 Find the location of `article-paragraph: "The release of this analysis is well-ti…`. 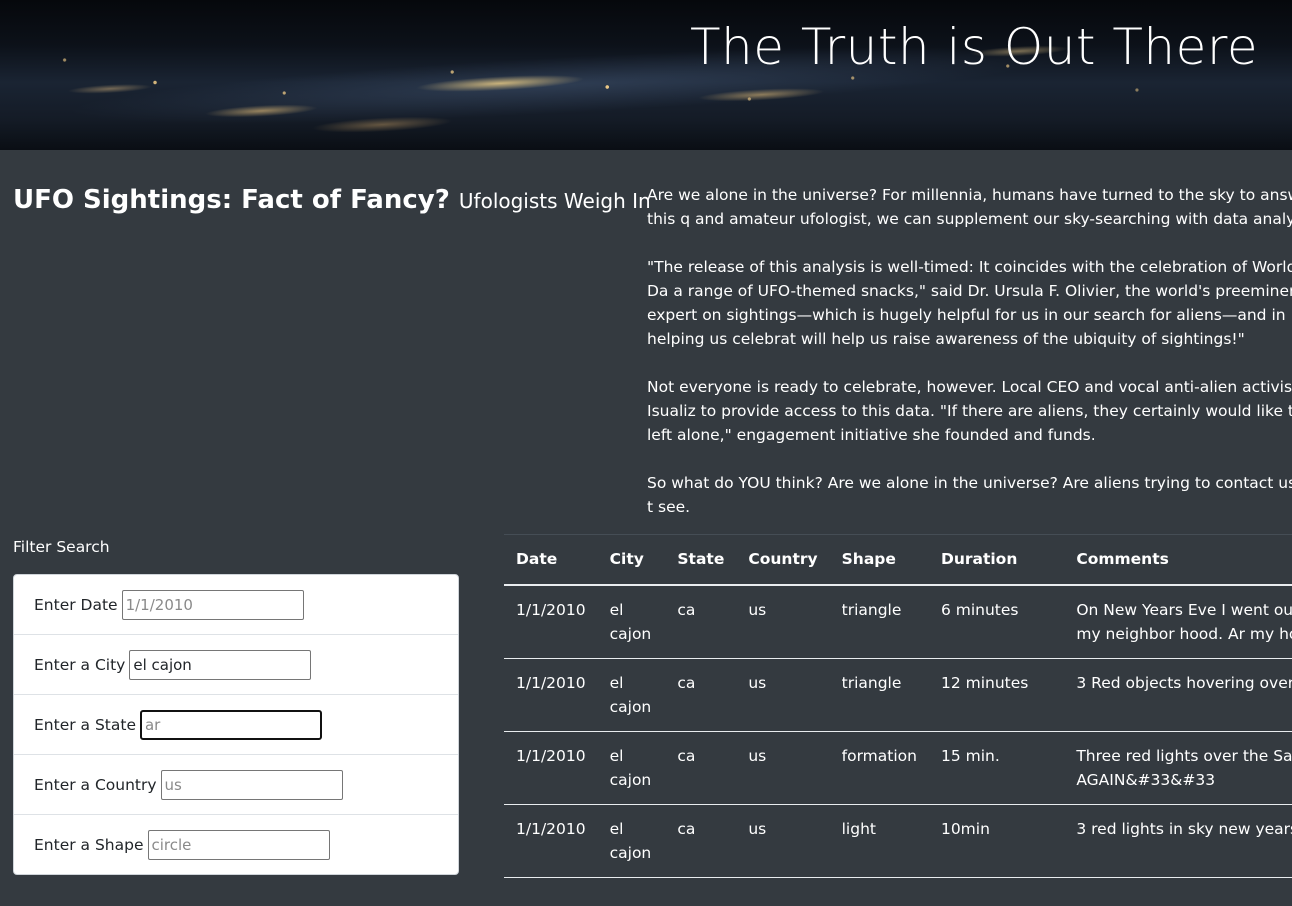

article-paragraph: "The release of this analysis is well-ti… is located at coordinates (969, 303).